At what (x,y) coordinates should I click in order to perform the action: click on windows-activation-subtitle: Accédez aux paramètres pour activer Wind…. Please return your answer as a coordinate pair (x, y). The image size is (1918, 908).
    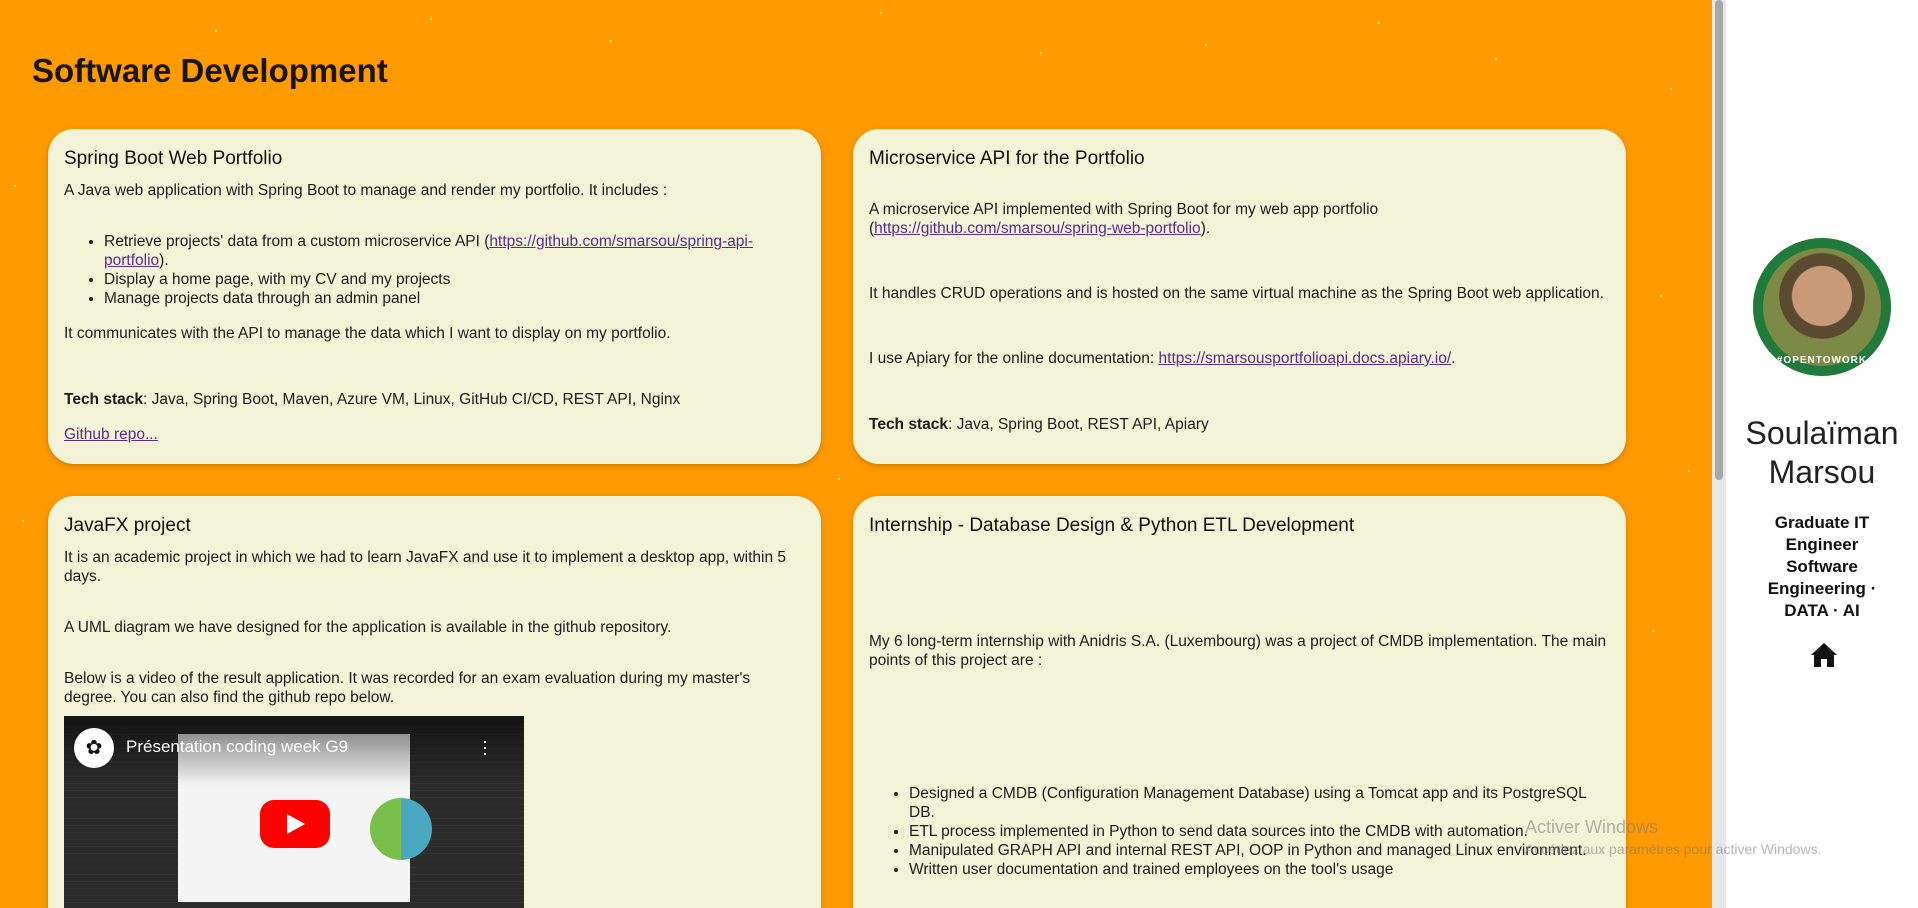
    Looking at the image, I should click on (1673, 849).